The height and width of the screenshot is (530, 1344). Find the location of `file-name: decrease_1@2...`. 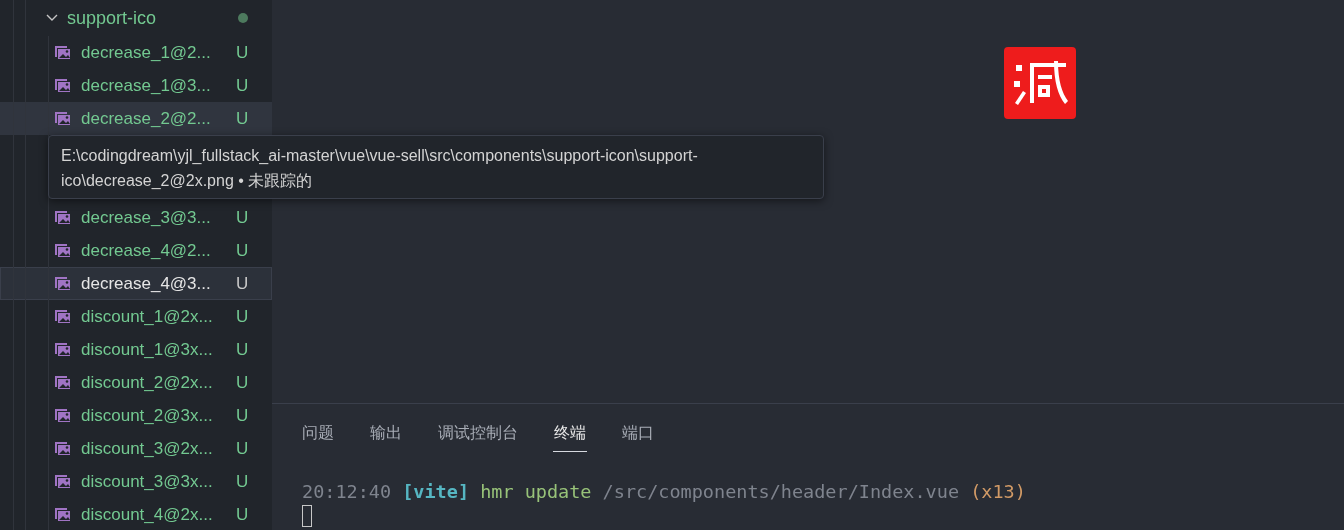

file-name: decrease_1@2... is located at coordinates (146, 52).